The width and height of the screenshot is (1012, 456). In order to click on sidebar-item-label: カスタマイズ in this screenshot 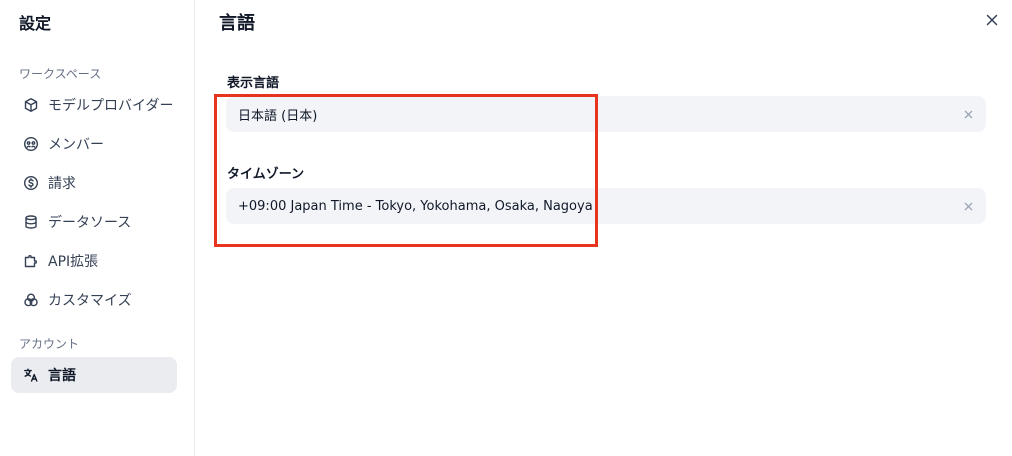, I will do `click(90, 301)`.